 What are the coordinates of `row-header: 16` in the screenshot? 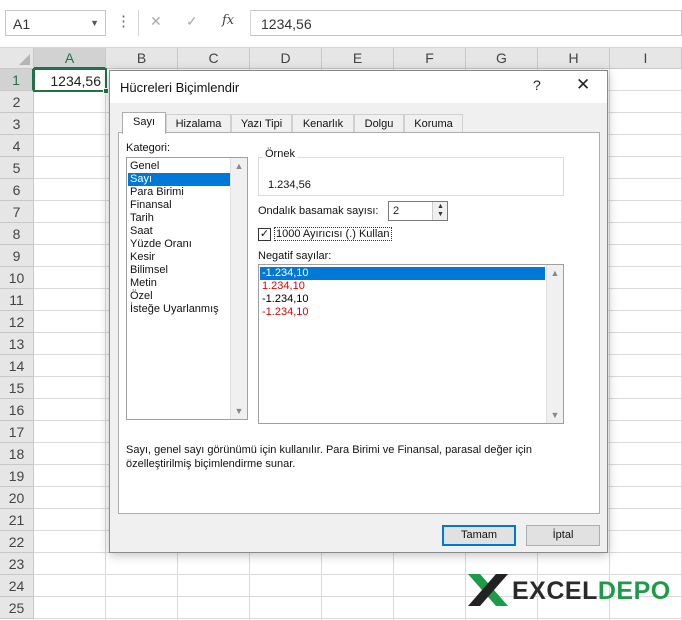 It's located at (17, 410).